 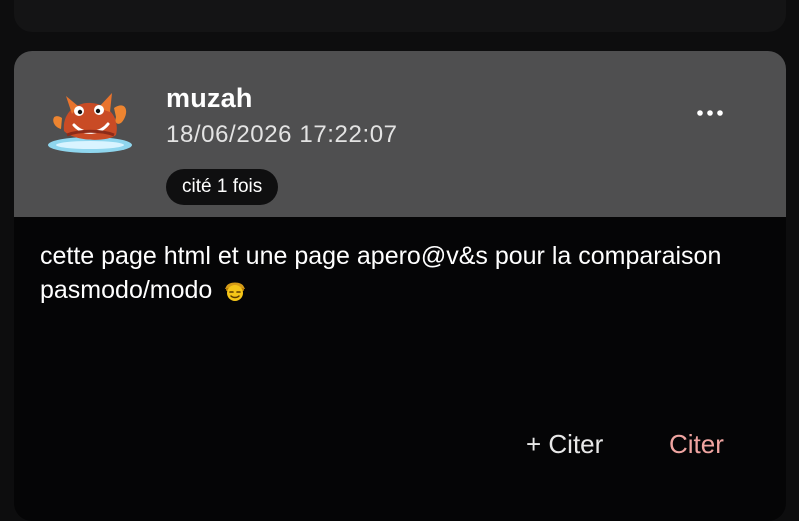 I want to click on smiling-face-with-cap-icon, so click(x=235, y=291).